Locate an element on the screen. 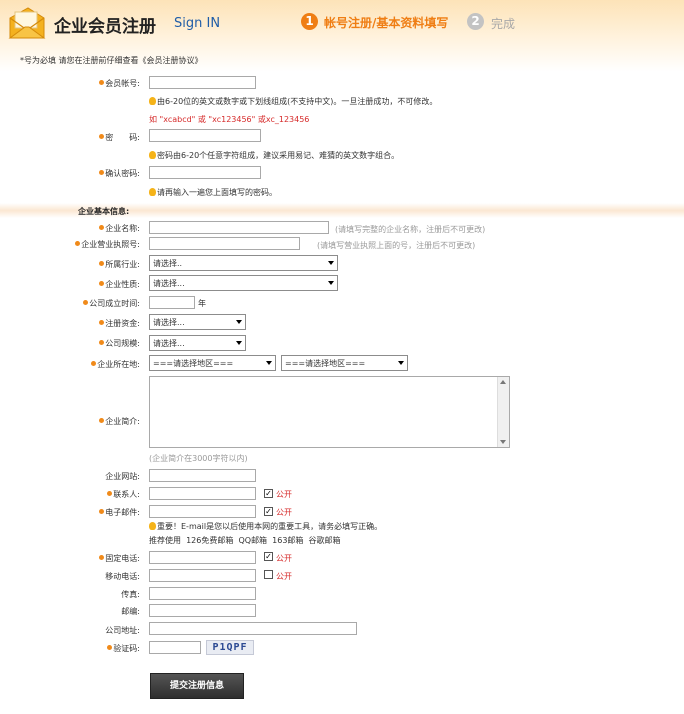 The height and width of the screenshot is (714, 684). email-recommend: 推荐使用 126免费邮箱 QQ邮箱 163邮箱 谷歌邮箱 is located at coordinates (245, 540).